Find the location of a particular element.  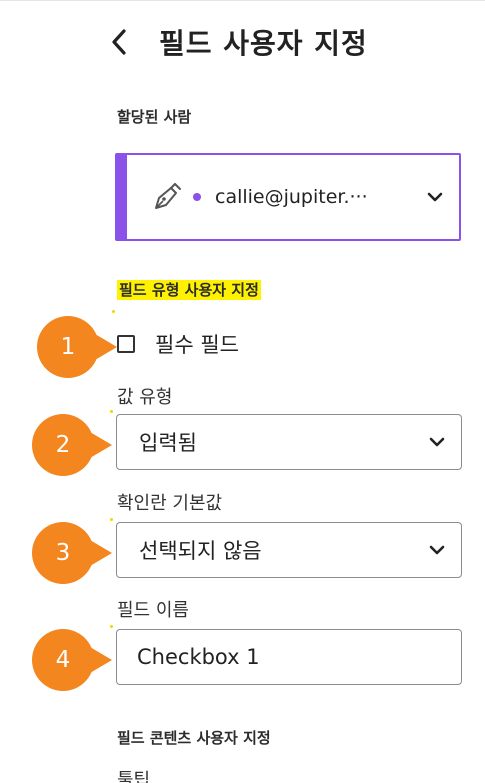

field-type-section-label: 필드 유형 사용자 지정 is located at coordinates (189, 289).